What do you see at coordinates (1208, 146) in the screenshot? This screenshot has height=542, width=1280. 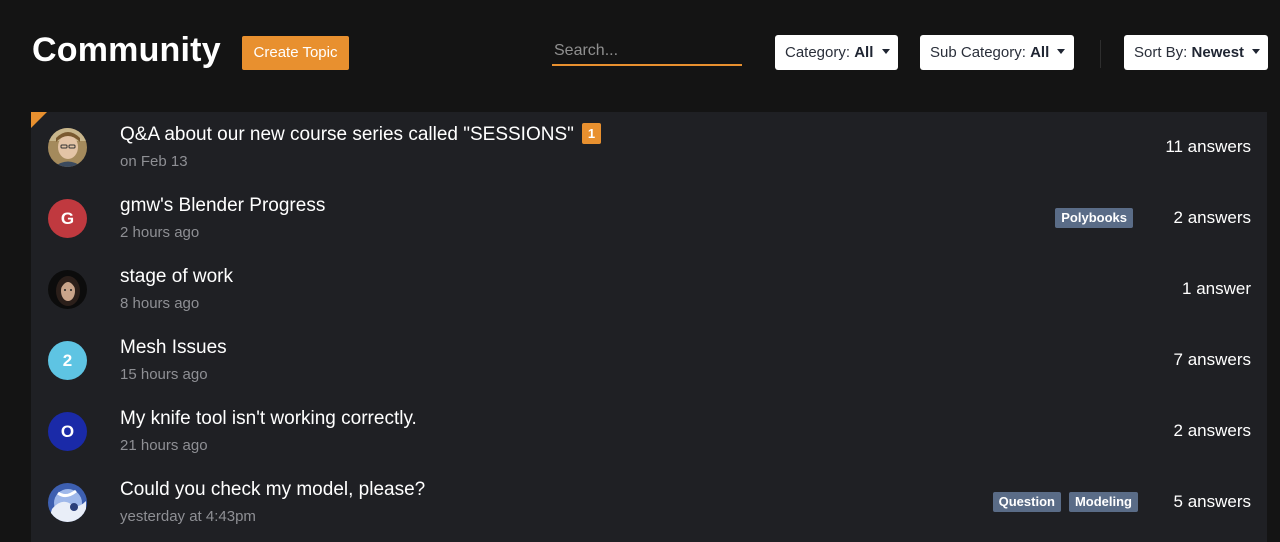 I see `answer-count: 11 answers` at bounding box center [1208, 146].